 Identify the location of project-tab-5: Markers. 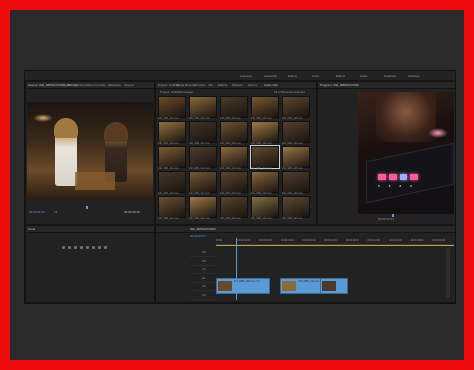
(237, 85).